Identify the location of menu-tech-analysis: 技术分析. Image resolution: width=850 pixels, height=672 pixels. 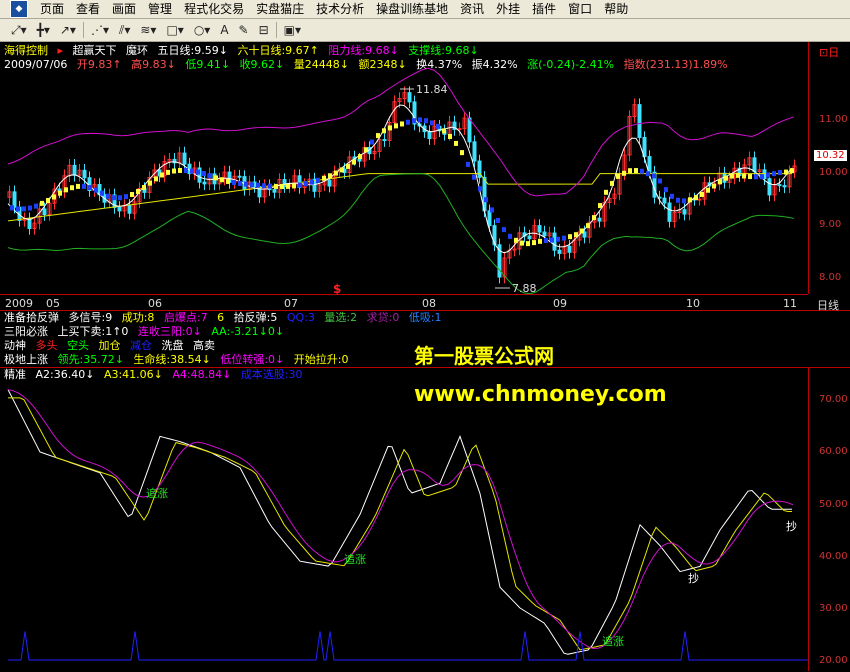
(340, 9).